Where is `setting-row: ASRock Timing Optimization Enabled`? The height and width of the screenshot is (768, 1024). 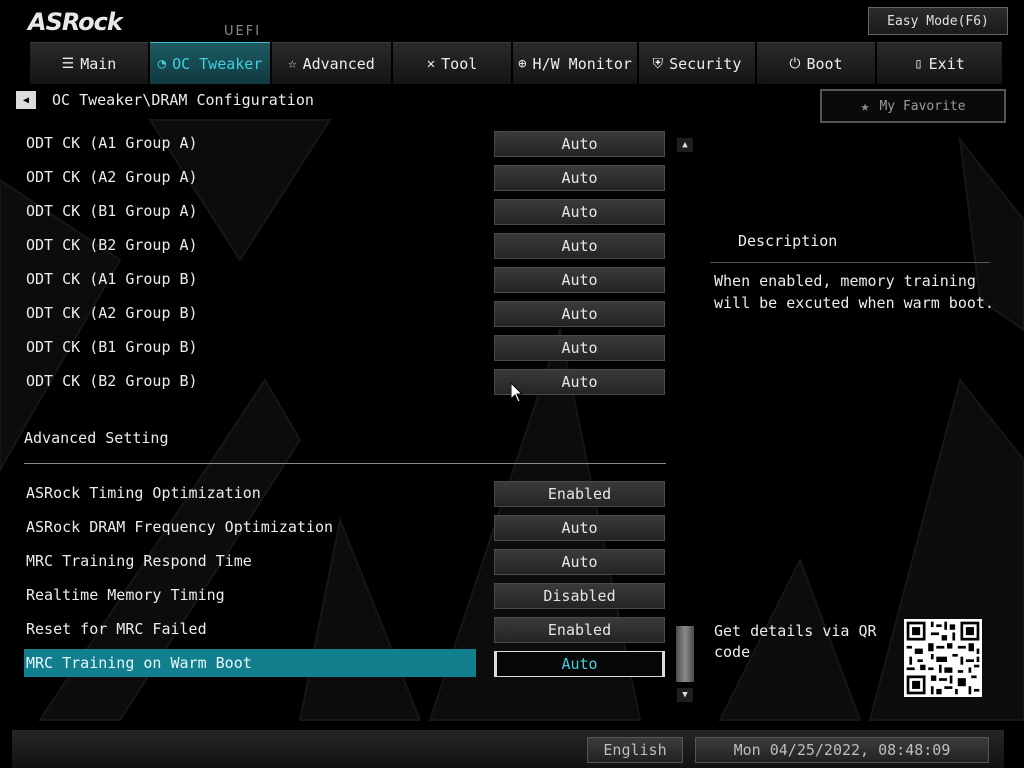 setting-row: ASRock Timing Optimization Enabled is located at coordinates (345, 494).